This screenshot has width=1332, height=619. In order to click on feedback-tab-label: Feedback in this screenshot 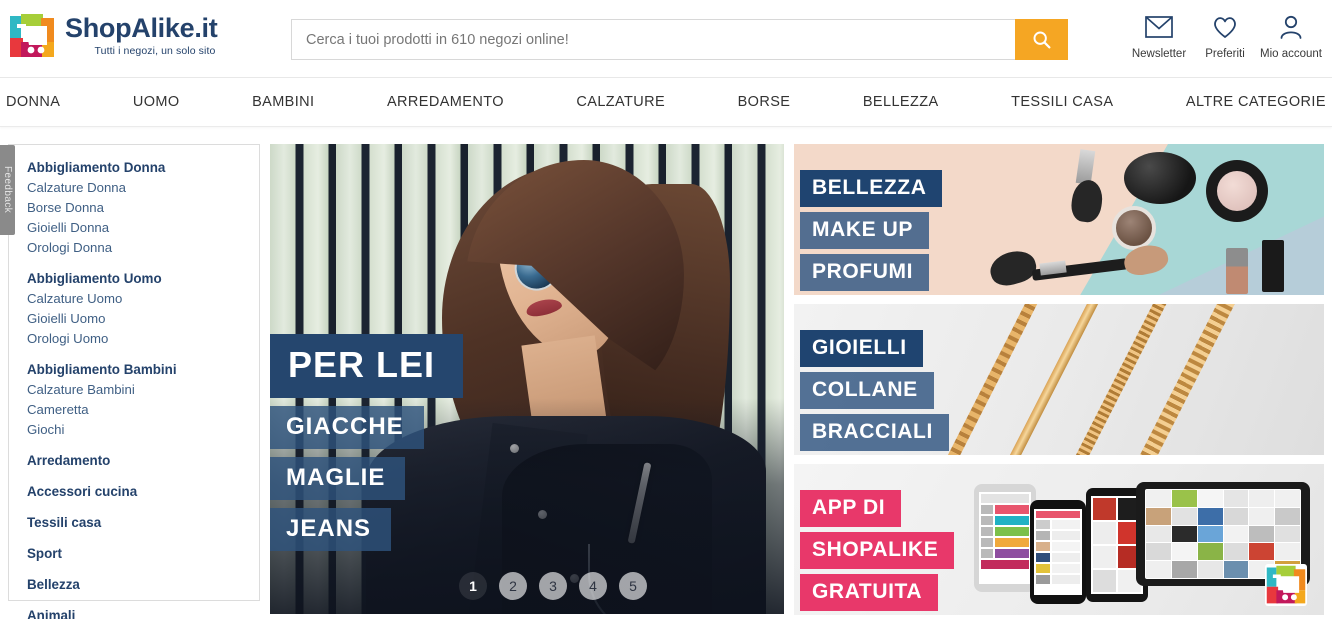, I will do `click(7, 190)`.